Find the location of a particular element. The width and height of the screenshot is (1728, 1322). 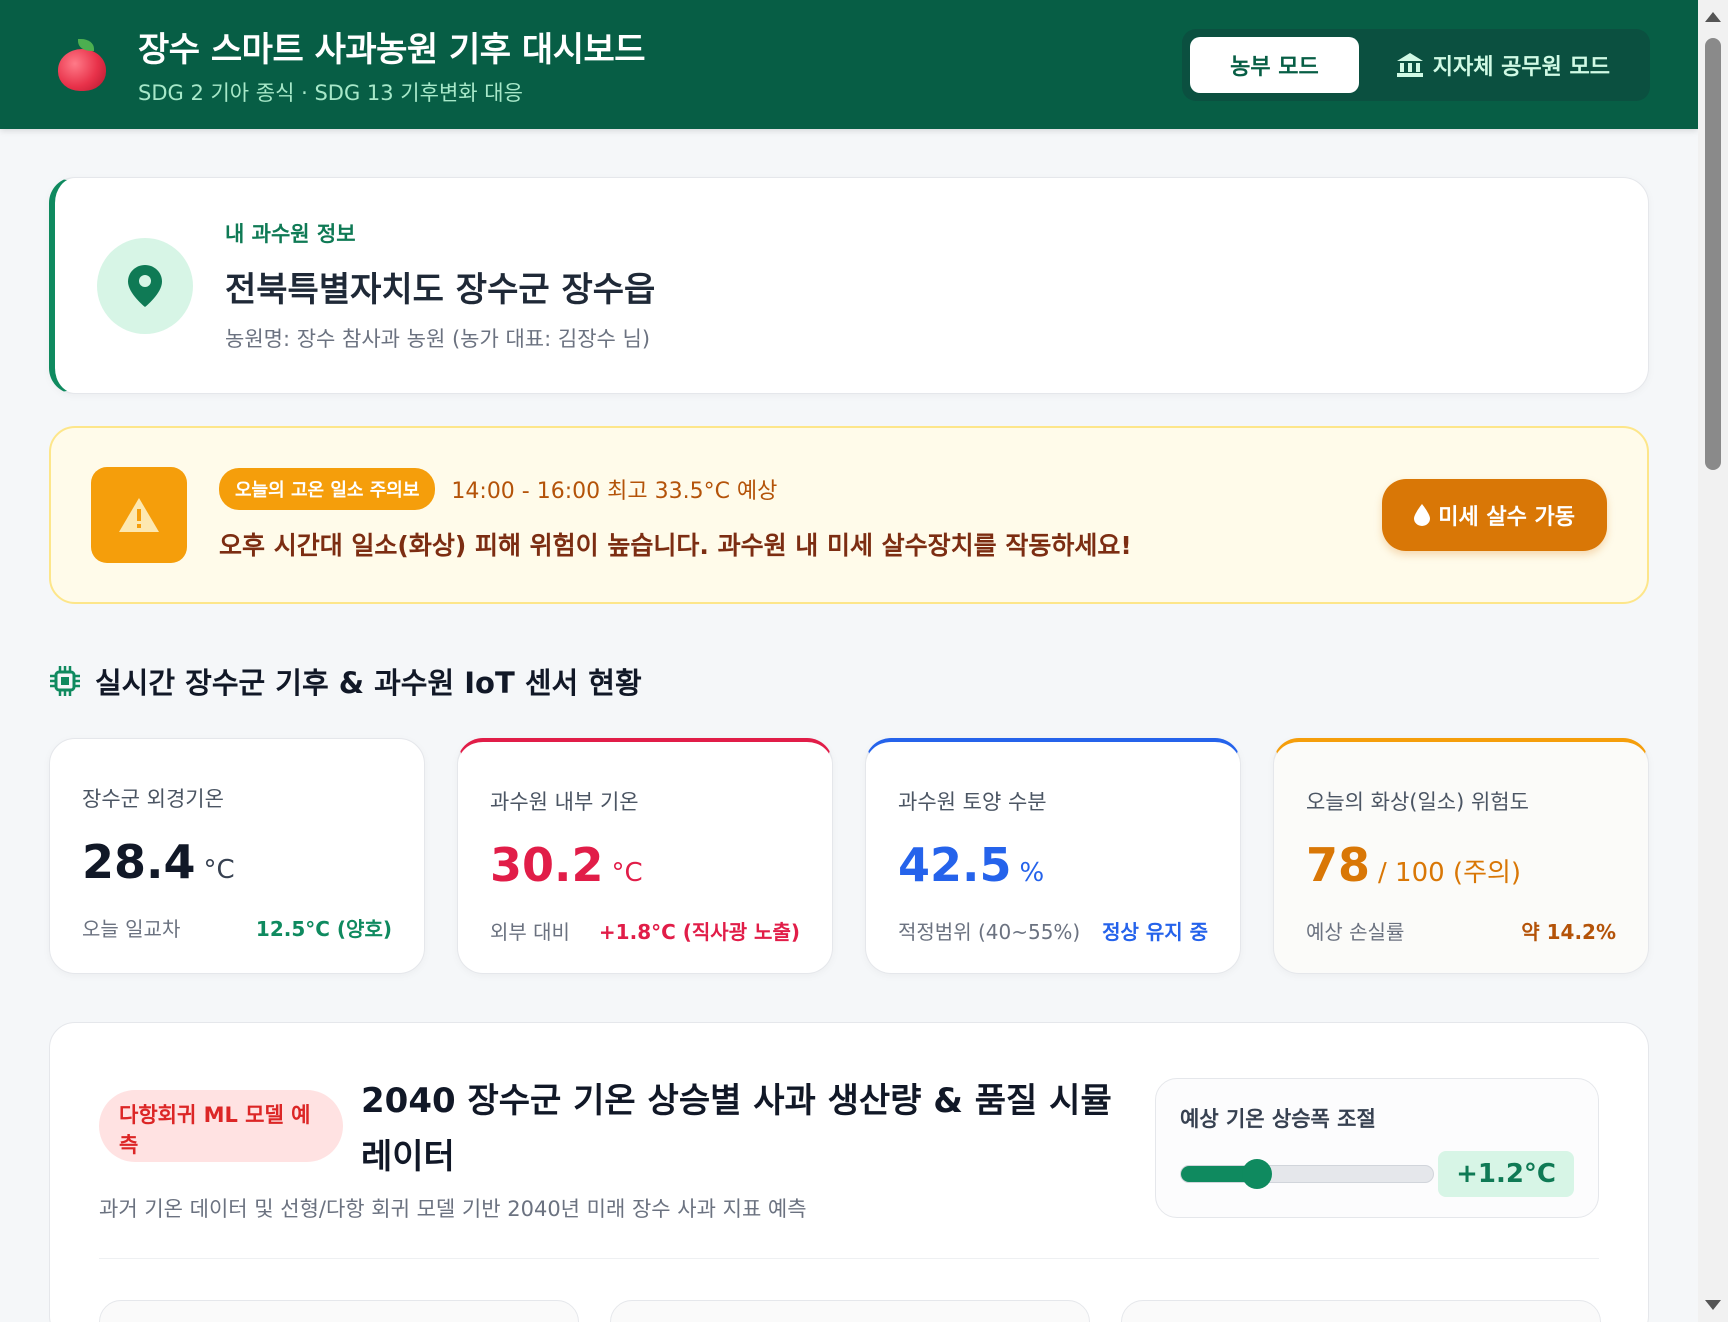

farmer-mode-button: 농부 모드 is located at coordinates (1274, 64).